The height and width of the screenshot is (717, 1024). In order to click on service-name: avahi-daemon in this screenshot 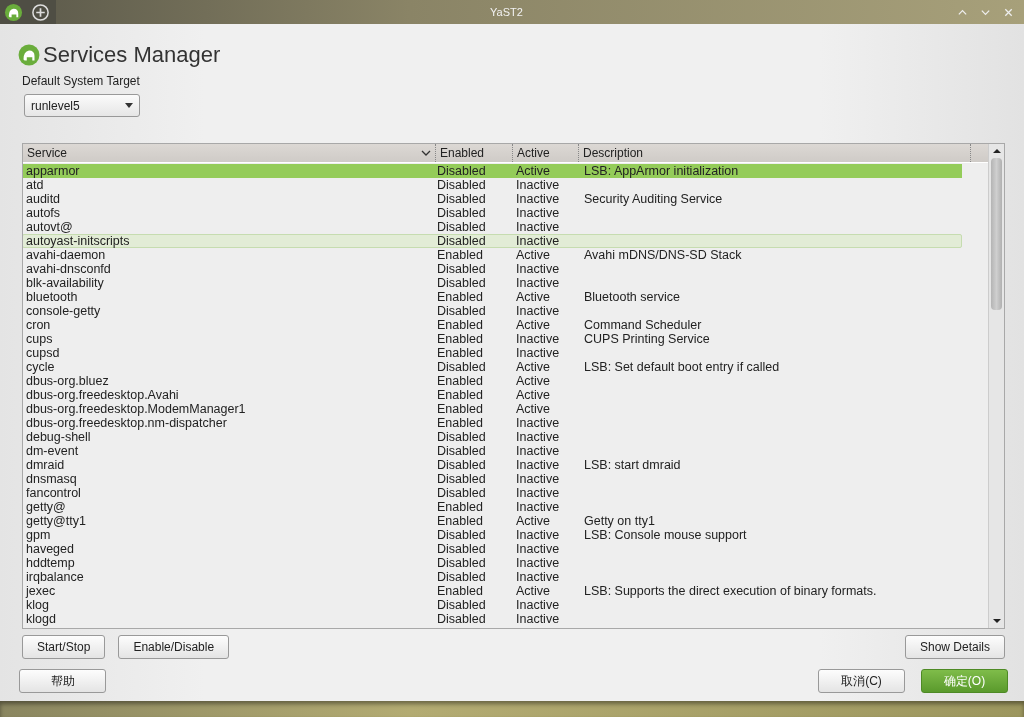, I will do `click(66, 255)`.